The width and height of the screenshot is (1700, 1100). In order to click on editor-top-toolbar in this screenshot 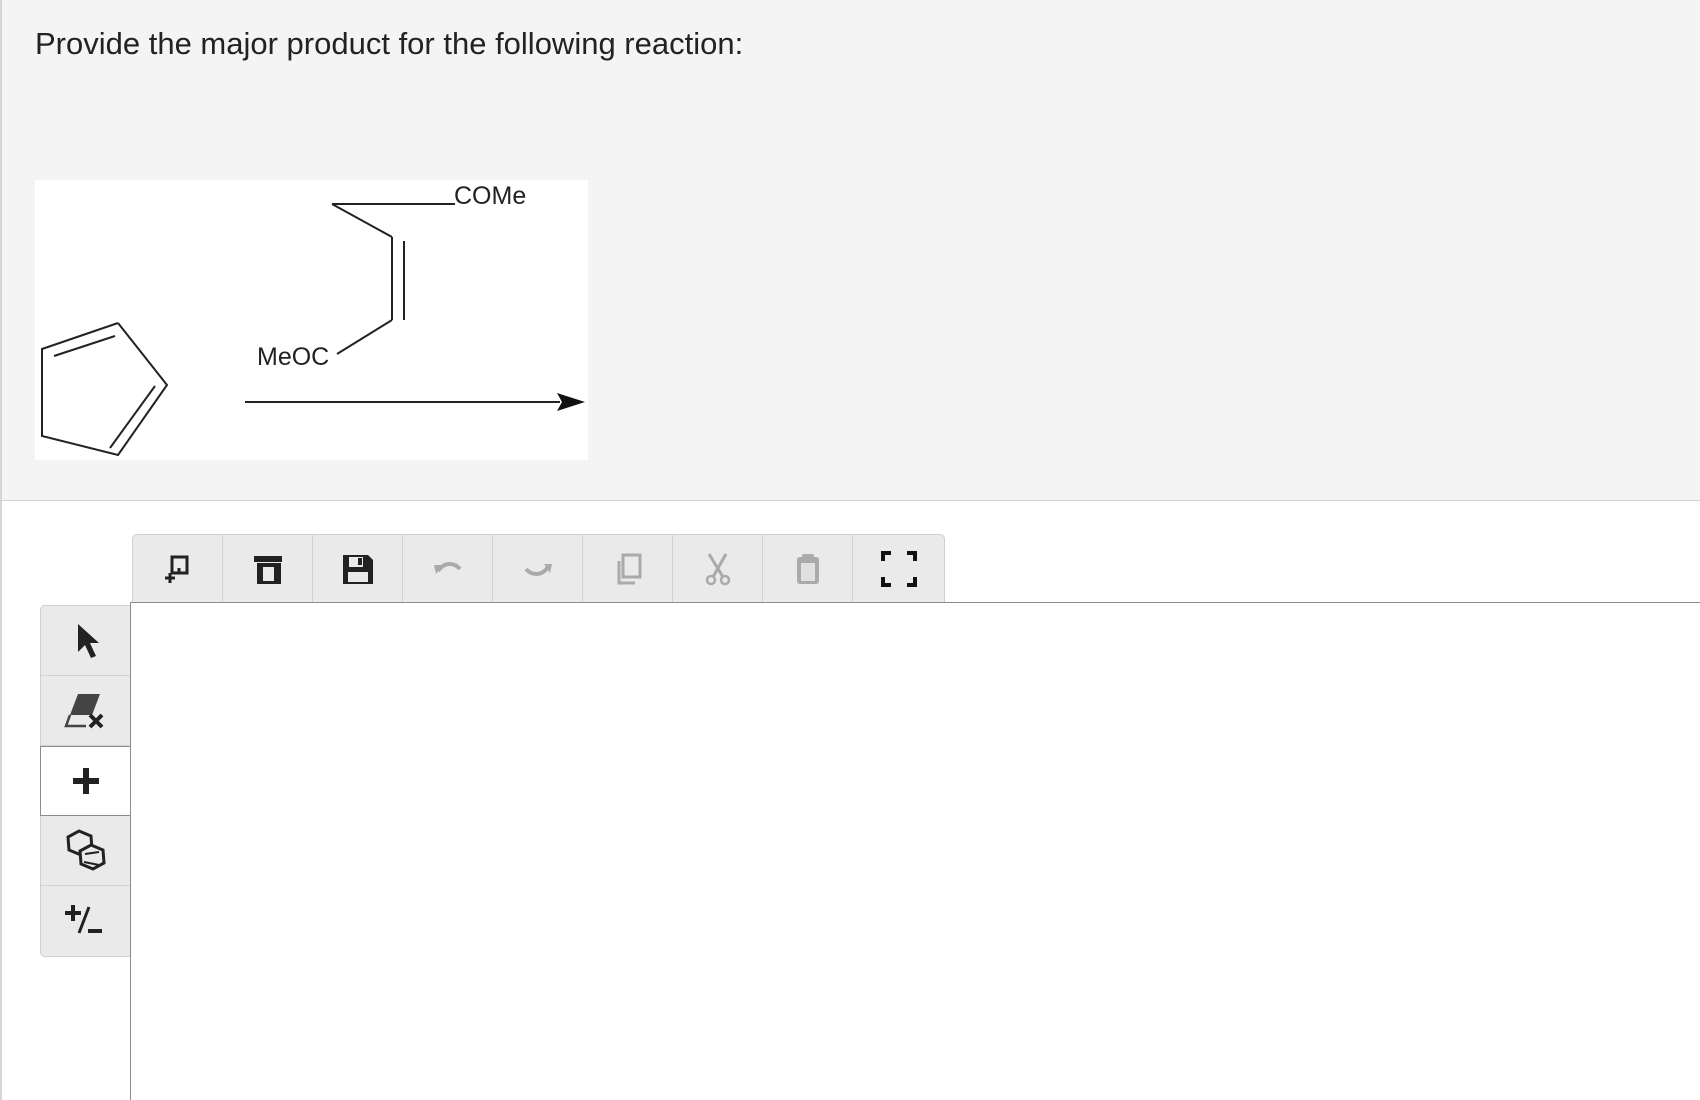, I will do `click(538, 568)`.